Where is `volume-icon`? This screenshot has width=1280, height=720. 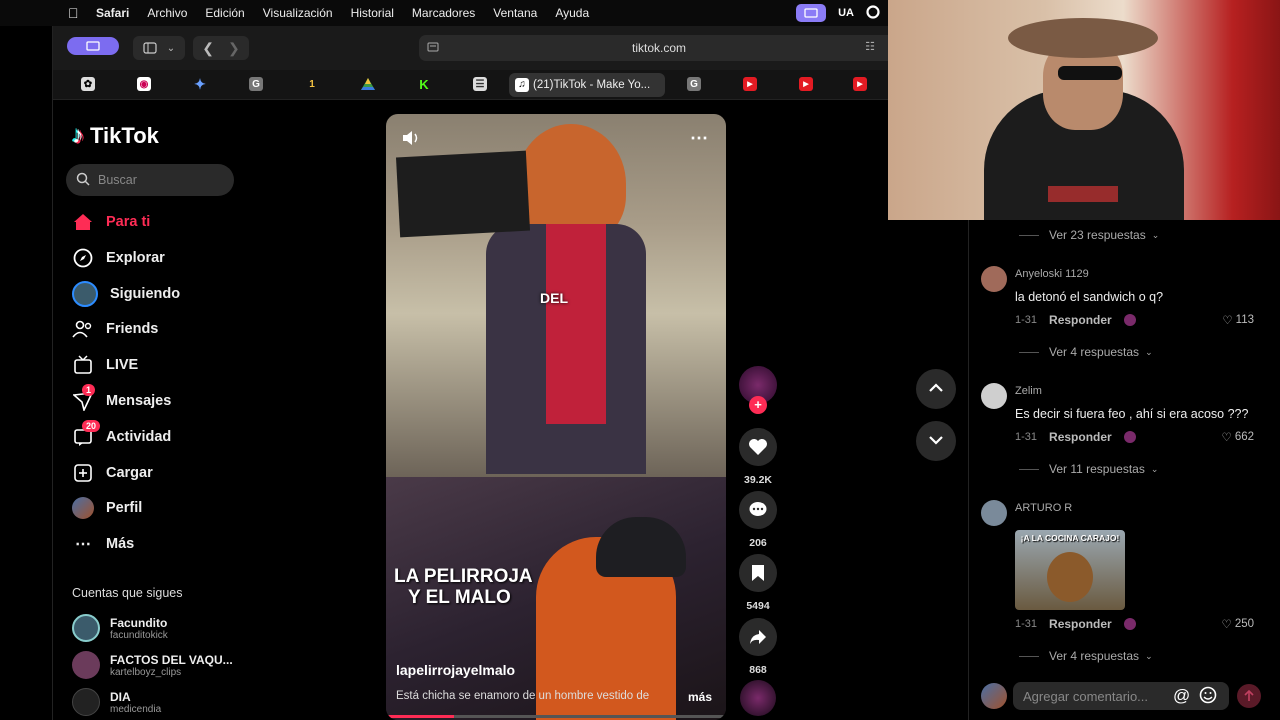 volume-icon is located at coordinates (411, 140).